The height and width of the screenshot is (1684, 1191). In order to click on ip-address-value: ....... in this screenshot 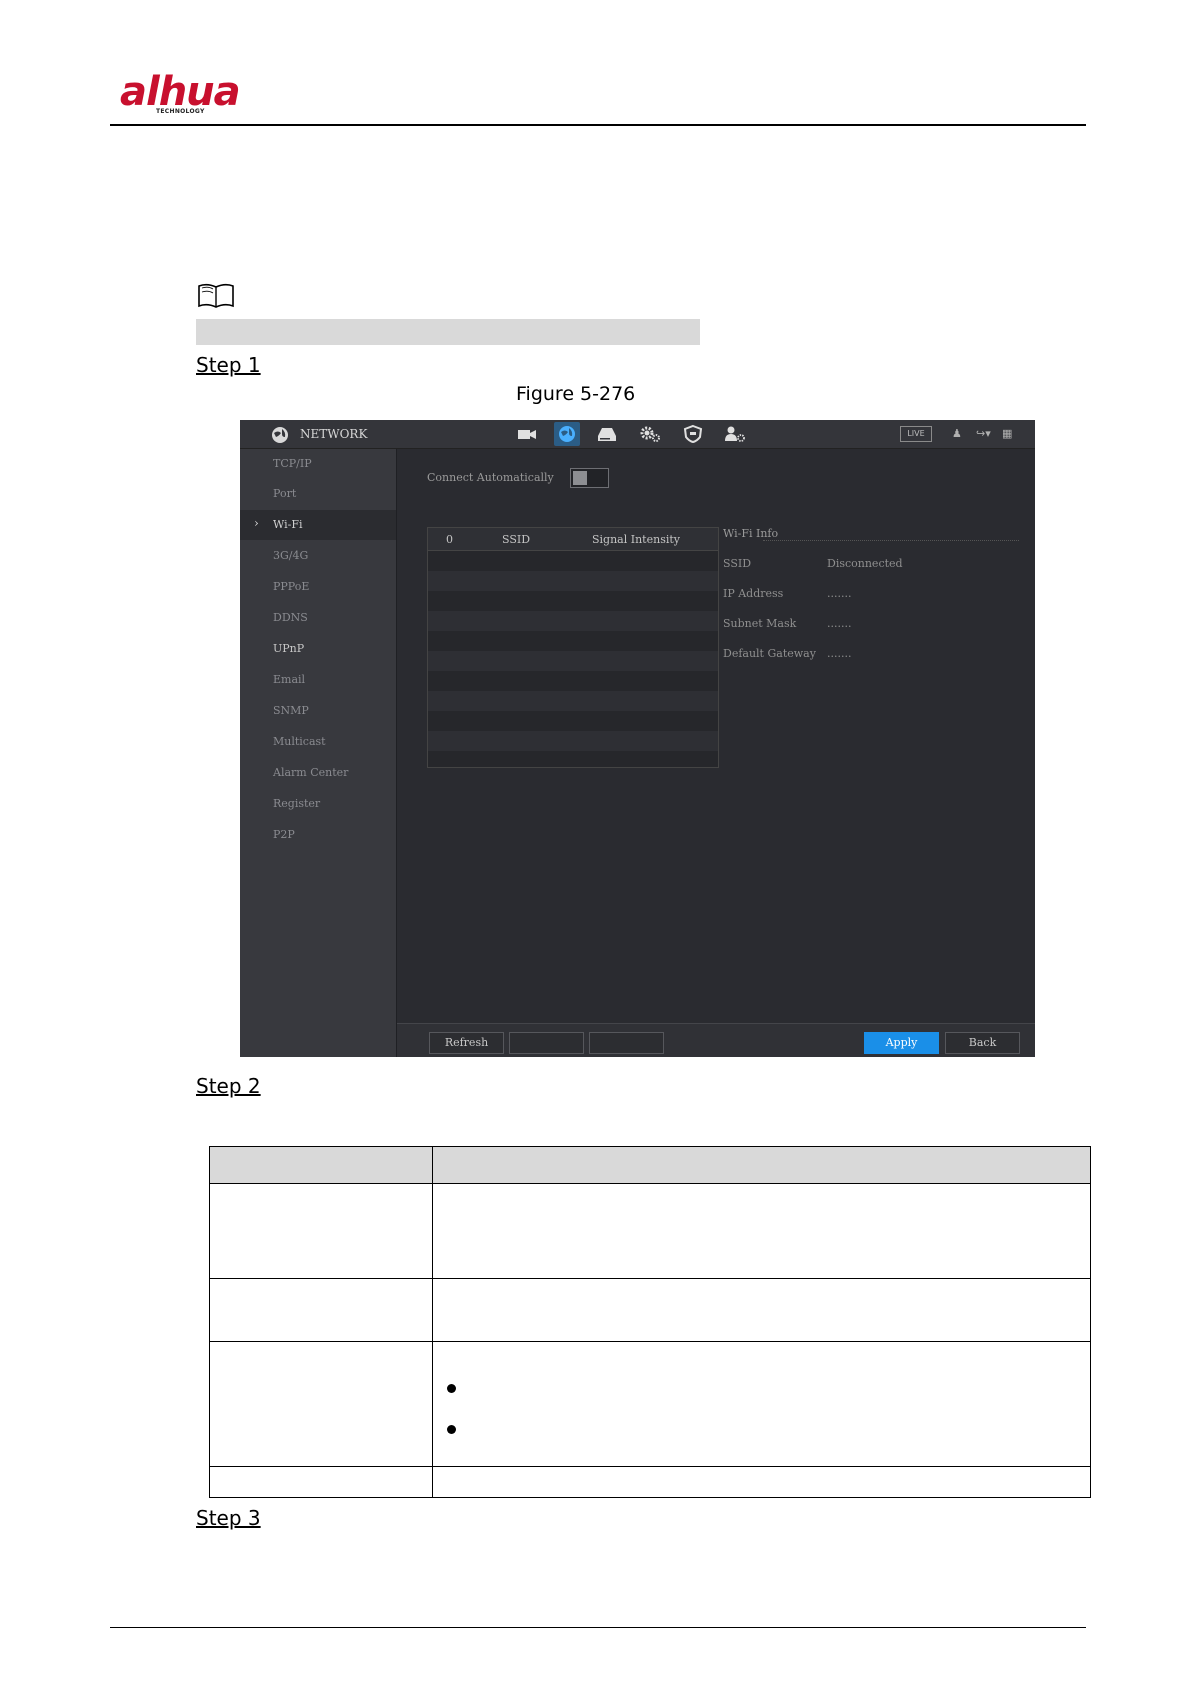, I will do `click(839, 593)`.